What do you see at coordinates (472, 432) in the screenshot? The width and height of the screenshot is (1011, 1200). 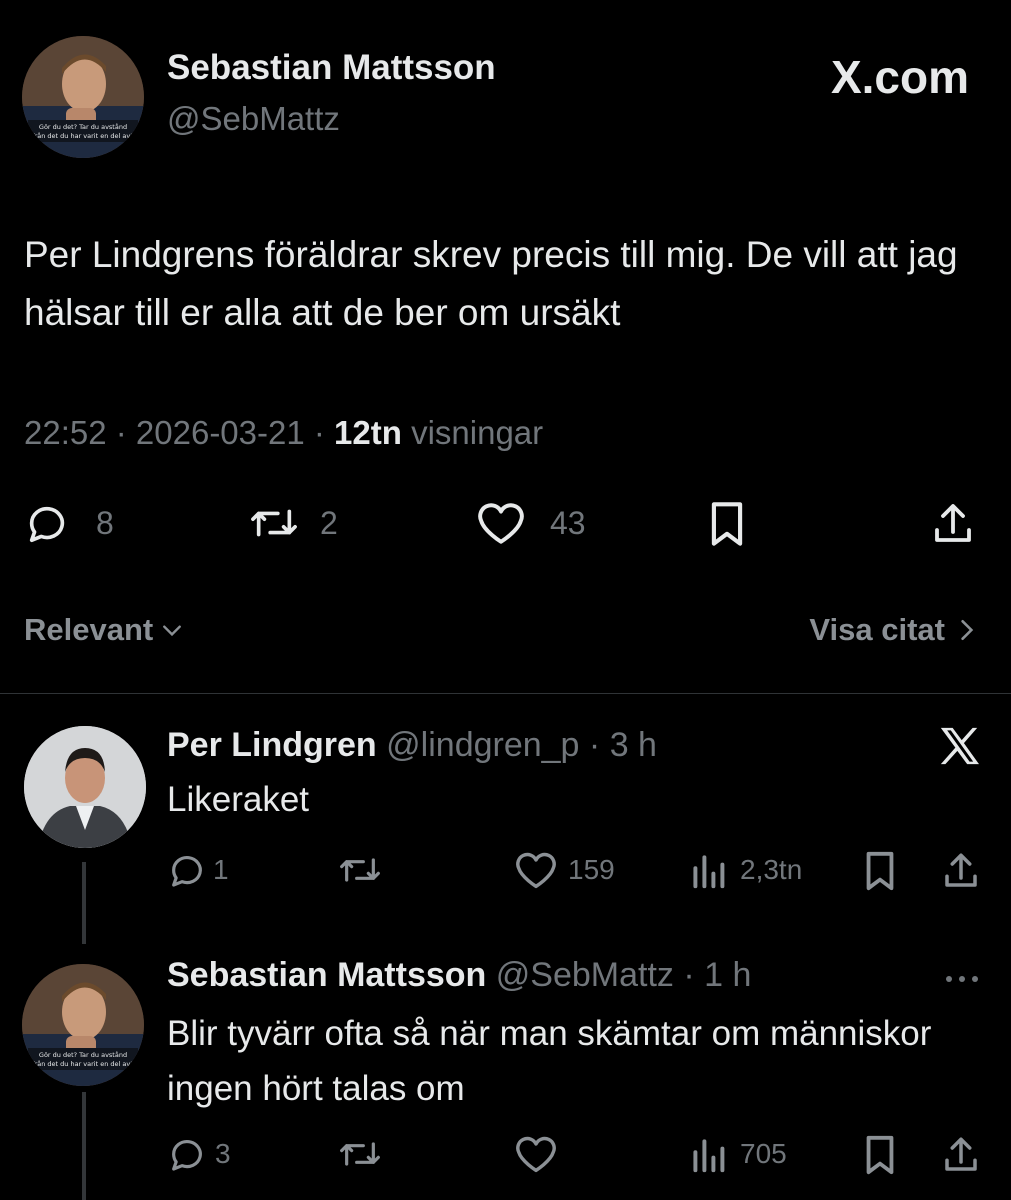 I see `views-label: visningar` at bounding box center [472, 432].